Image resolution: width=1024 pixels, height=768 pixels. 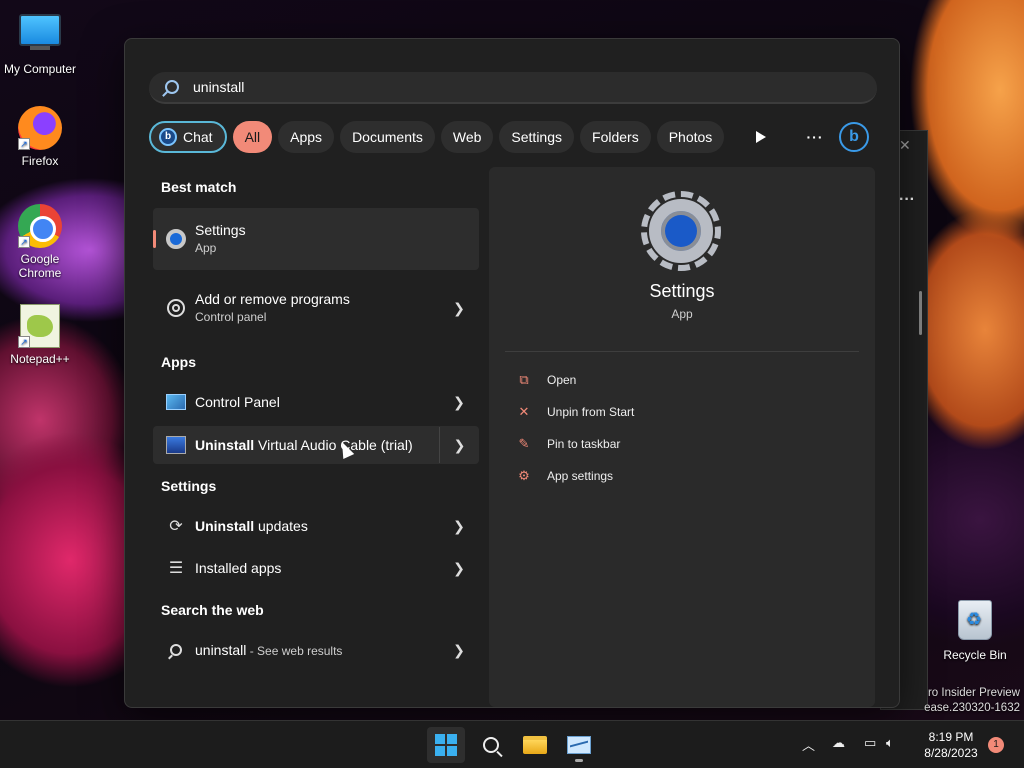 I want to click on list-icon: ☰, so click(x=176, y=568).